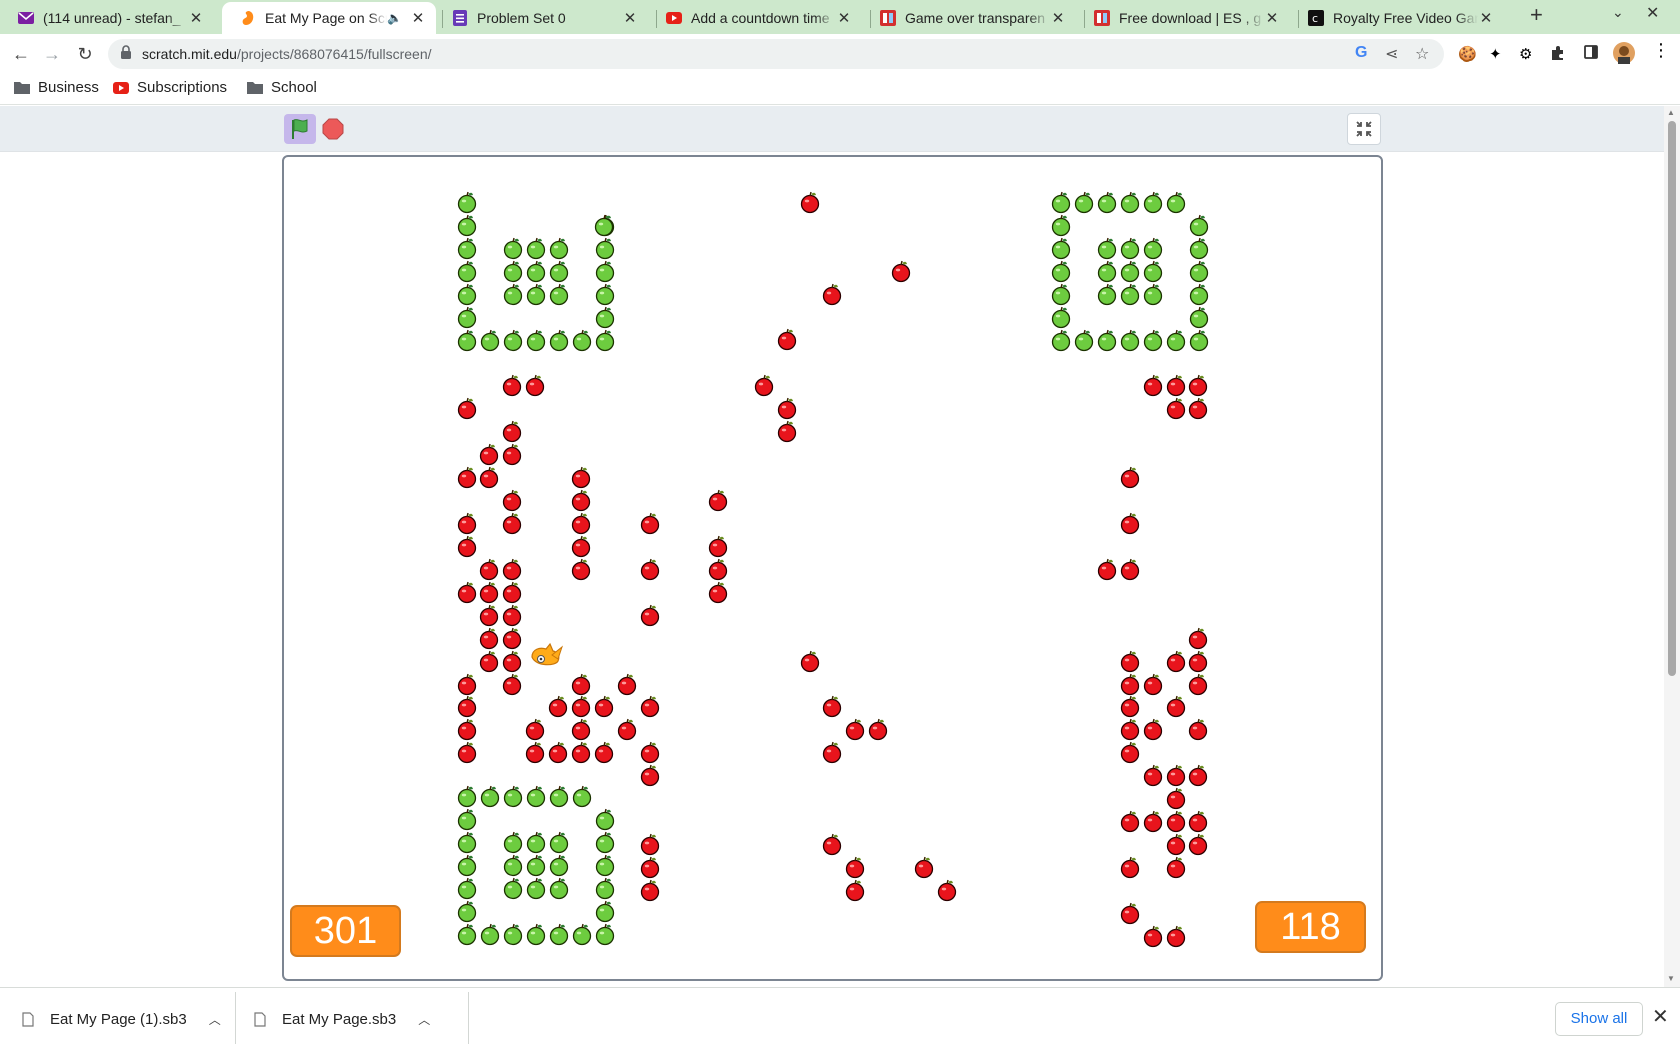 The width and height of the screenshot is (1680, 1051). Describe the element at coordinates (345, 931) in the screenshot. I see `score-display-left: 301` at that location.